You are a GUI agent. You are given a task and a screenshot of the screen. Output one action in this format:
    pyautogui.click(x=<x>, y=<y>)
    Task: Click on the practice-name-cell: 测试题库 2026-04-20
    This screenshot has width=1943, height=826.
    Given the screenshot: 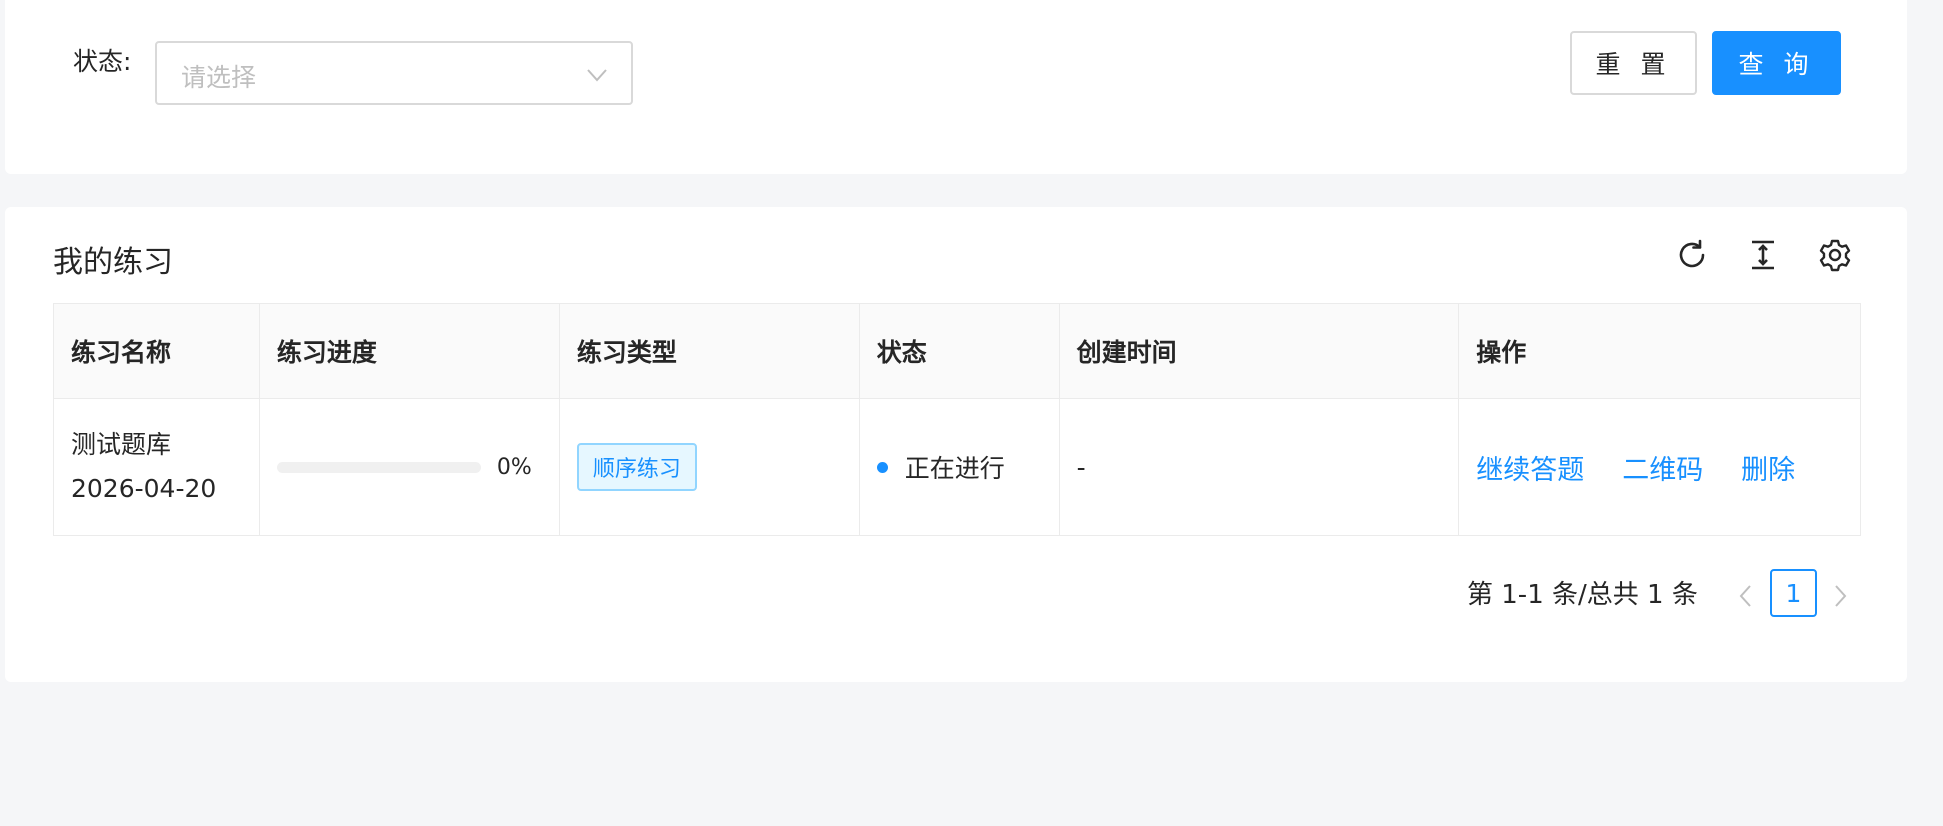 What is the action you would take?
    pyautogui.click(x=156, y=467)
    